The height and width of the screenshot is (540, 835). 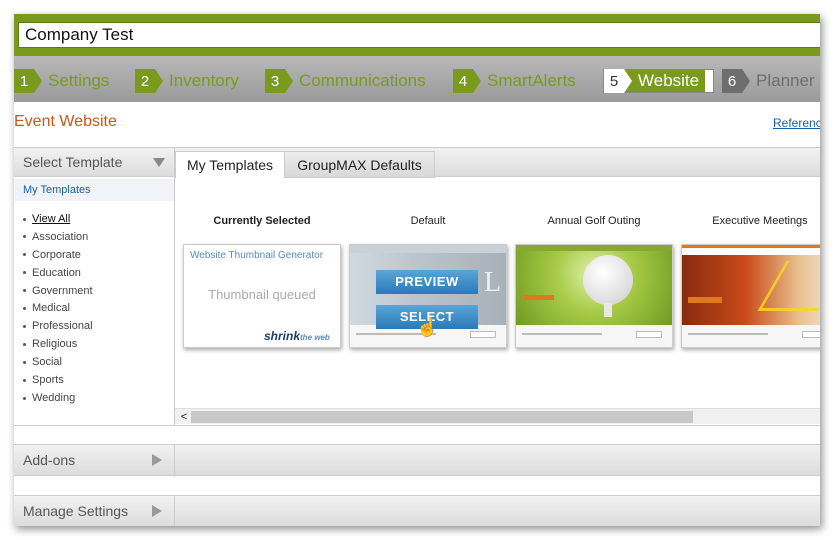 What do you see at coordinates (76, 511) in the screenshot?
I see `manage-settings-label: Manage Settings` at bounding box center [76, 511].